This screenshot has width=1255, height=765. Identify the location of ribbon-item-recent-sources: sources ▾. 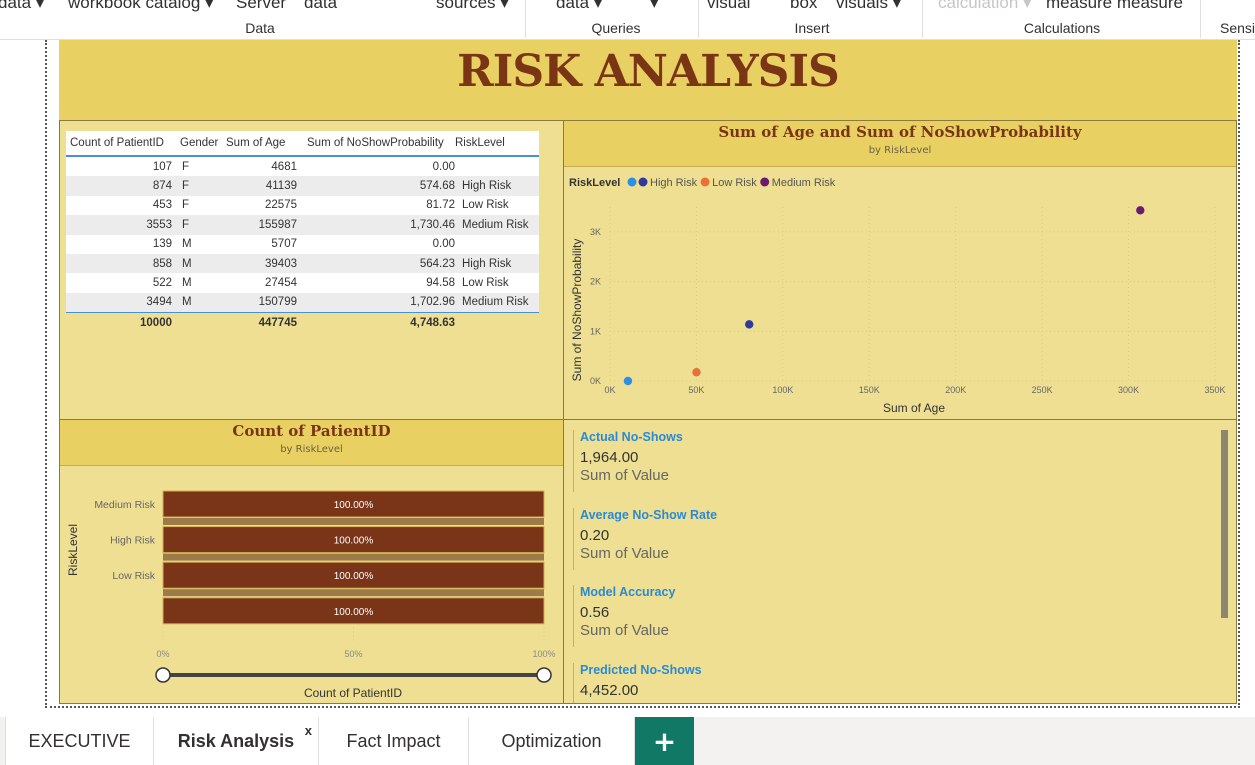
(472, 6).